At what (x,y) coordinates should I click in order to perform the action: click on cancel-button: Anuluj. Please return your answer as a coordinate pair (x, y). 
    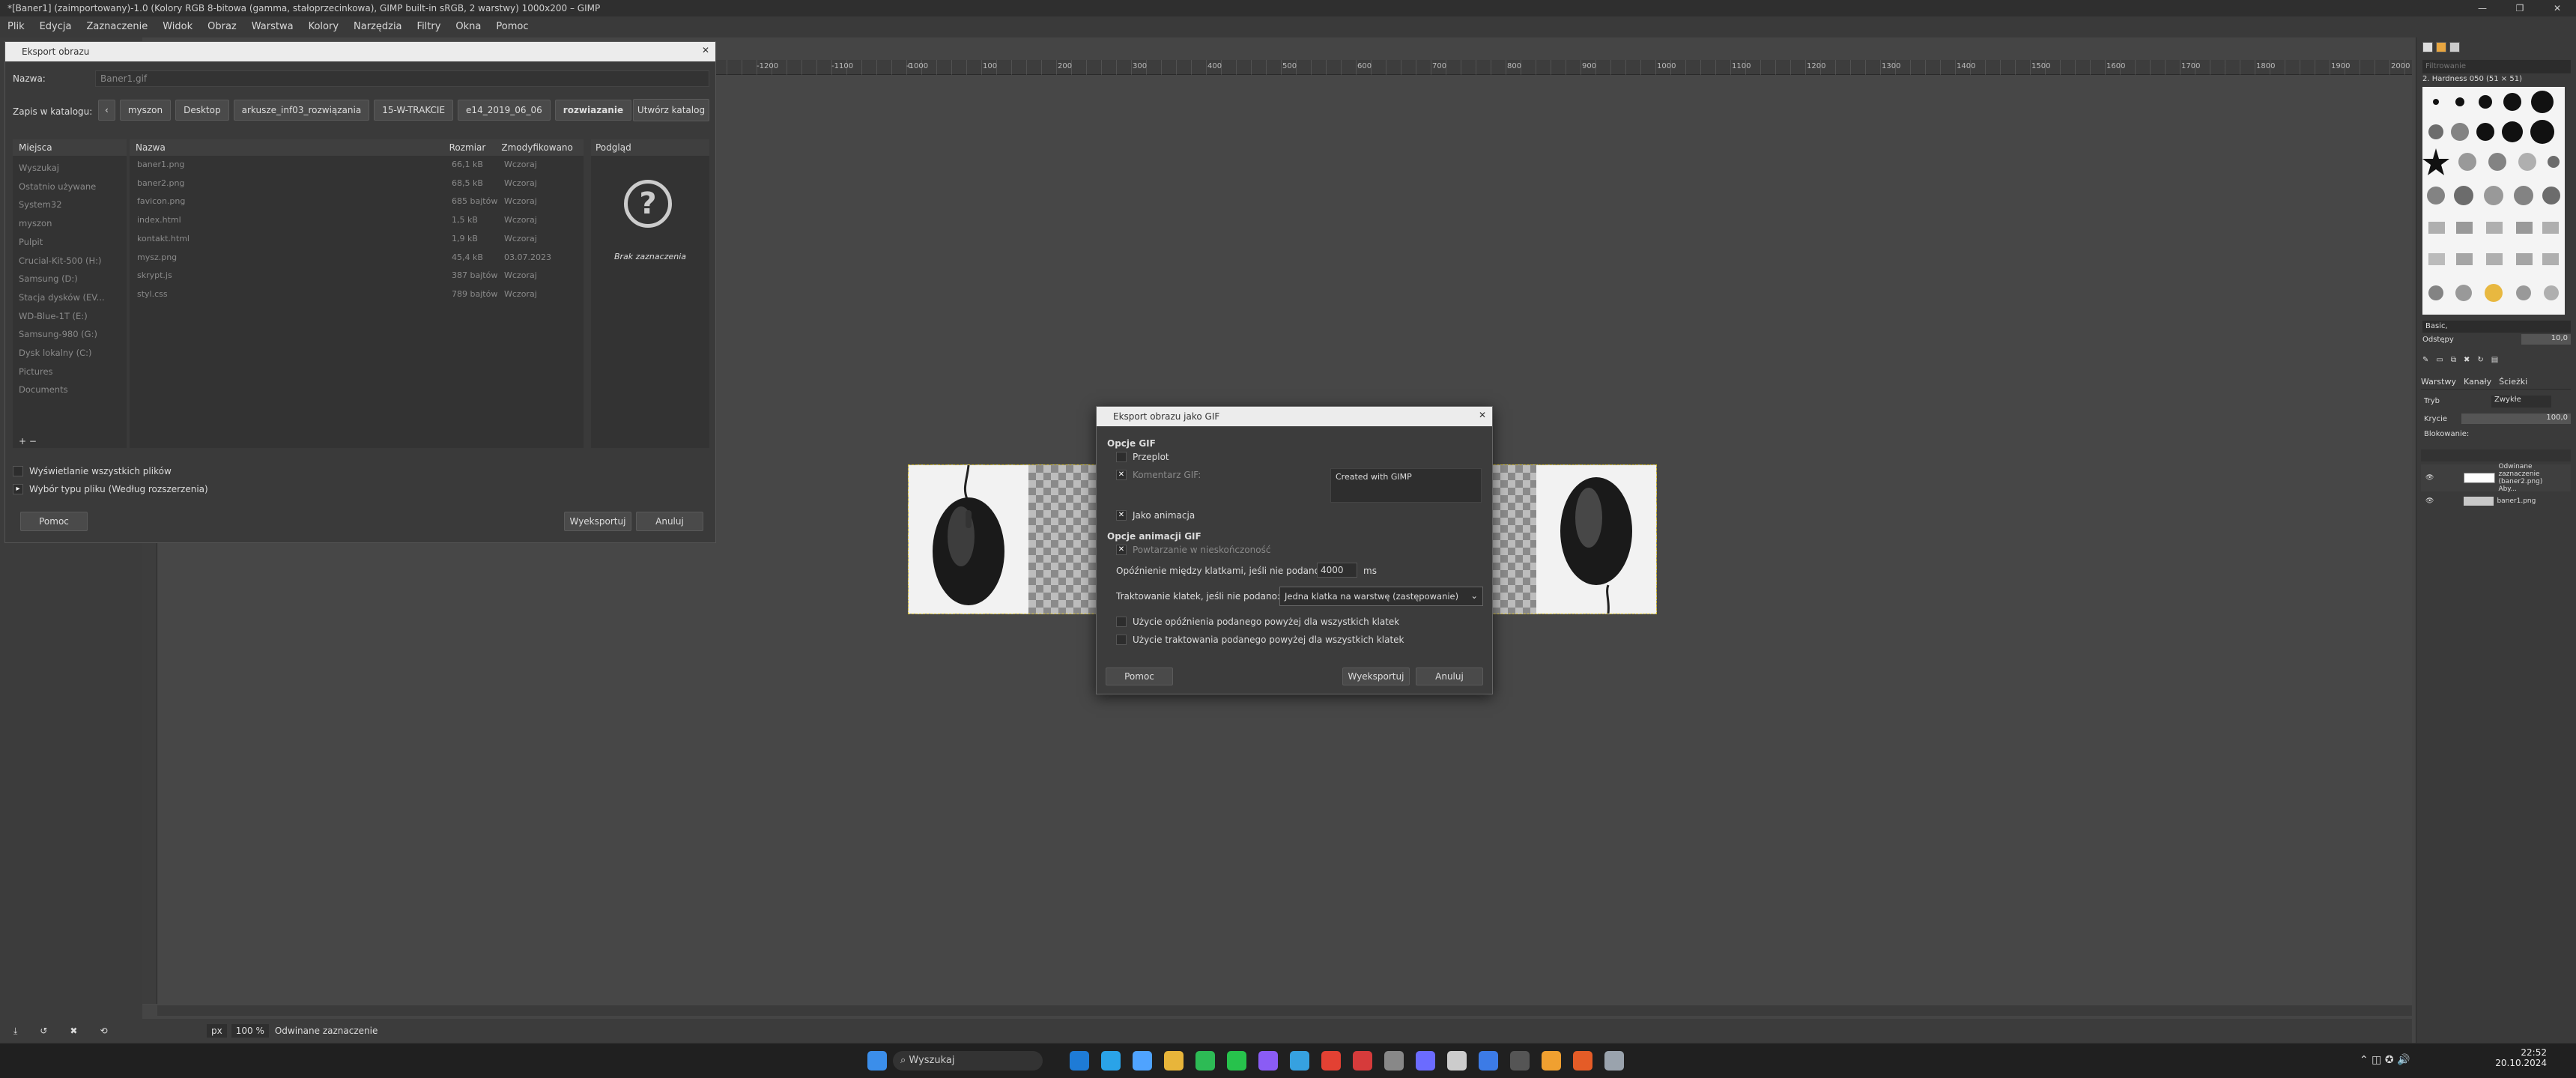
    Looking at the image, I should click on (669, 521).